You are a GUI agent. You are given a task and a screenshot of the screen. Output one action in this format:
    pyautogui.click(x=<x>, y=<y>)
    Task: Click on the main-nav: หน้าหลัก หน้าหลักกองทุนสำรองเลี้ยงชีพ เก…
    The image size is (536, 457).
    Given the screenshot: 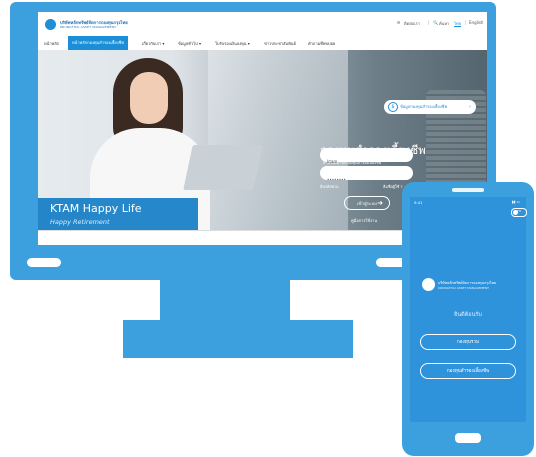 What is the action you would take?
    pyautogui.click(x=262, y=43)
    